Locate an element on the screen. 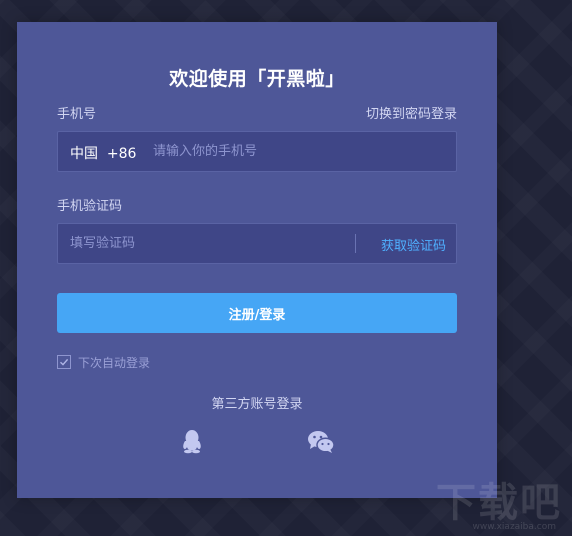  auto-login-toggle: 下次自动登录 is located at coordinates (103, 362).